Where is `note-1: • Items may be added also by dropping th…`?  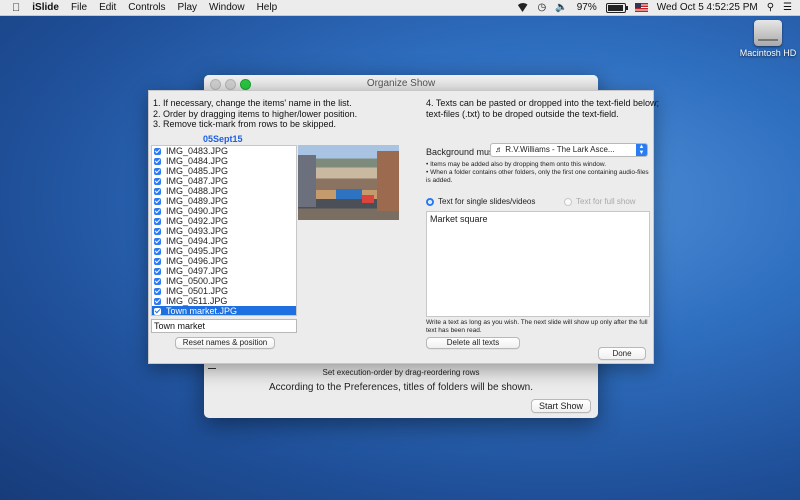
note-1: • Items may be added also by dropping th… is located at coordinates (516, 164).